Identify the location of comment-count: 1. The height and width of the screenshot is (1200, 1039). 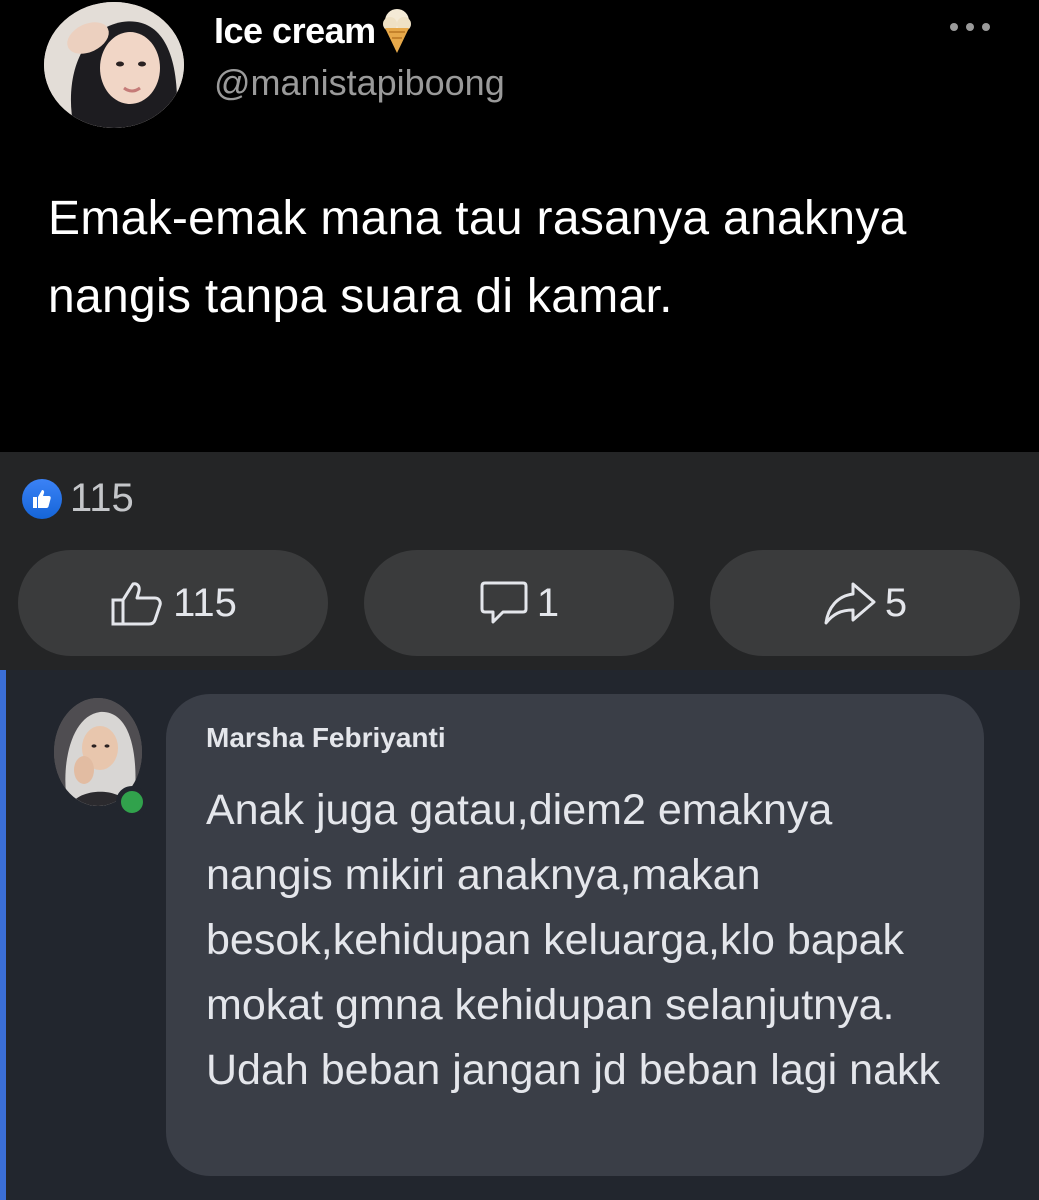
(548, 602).